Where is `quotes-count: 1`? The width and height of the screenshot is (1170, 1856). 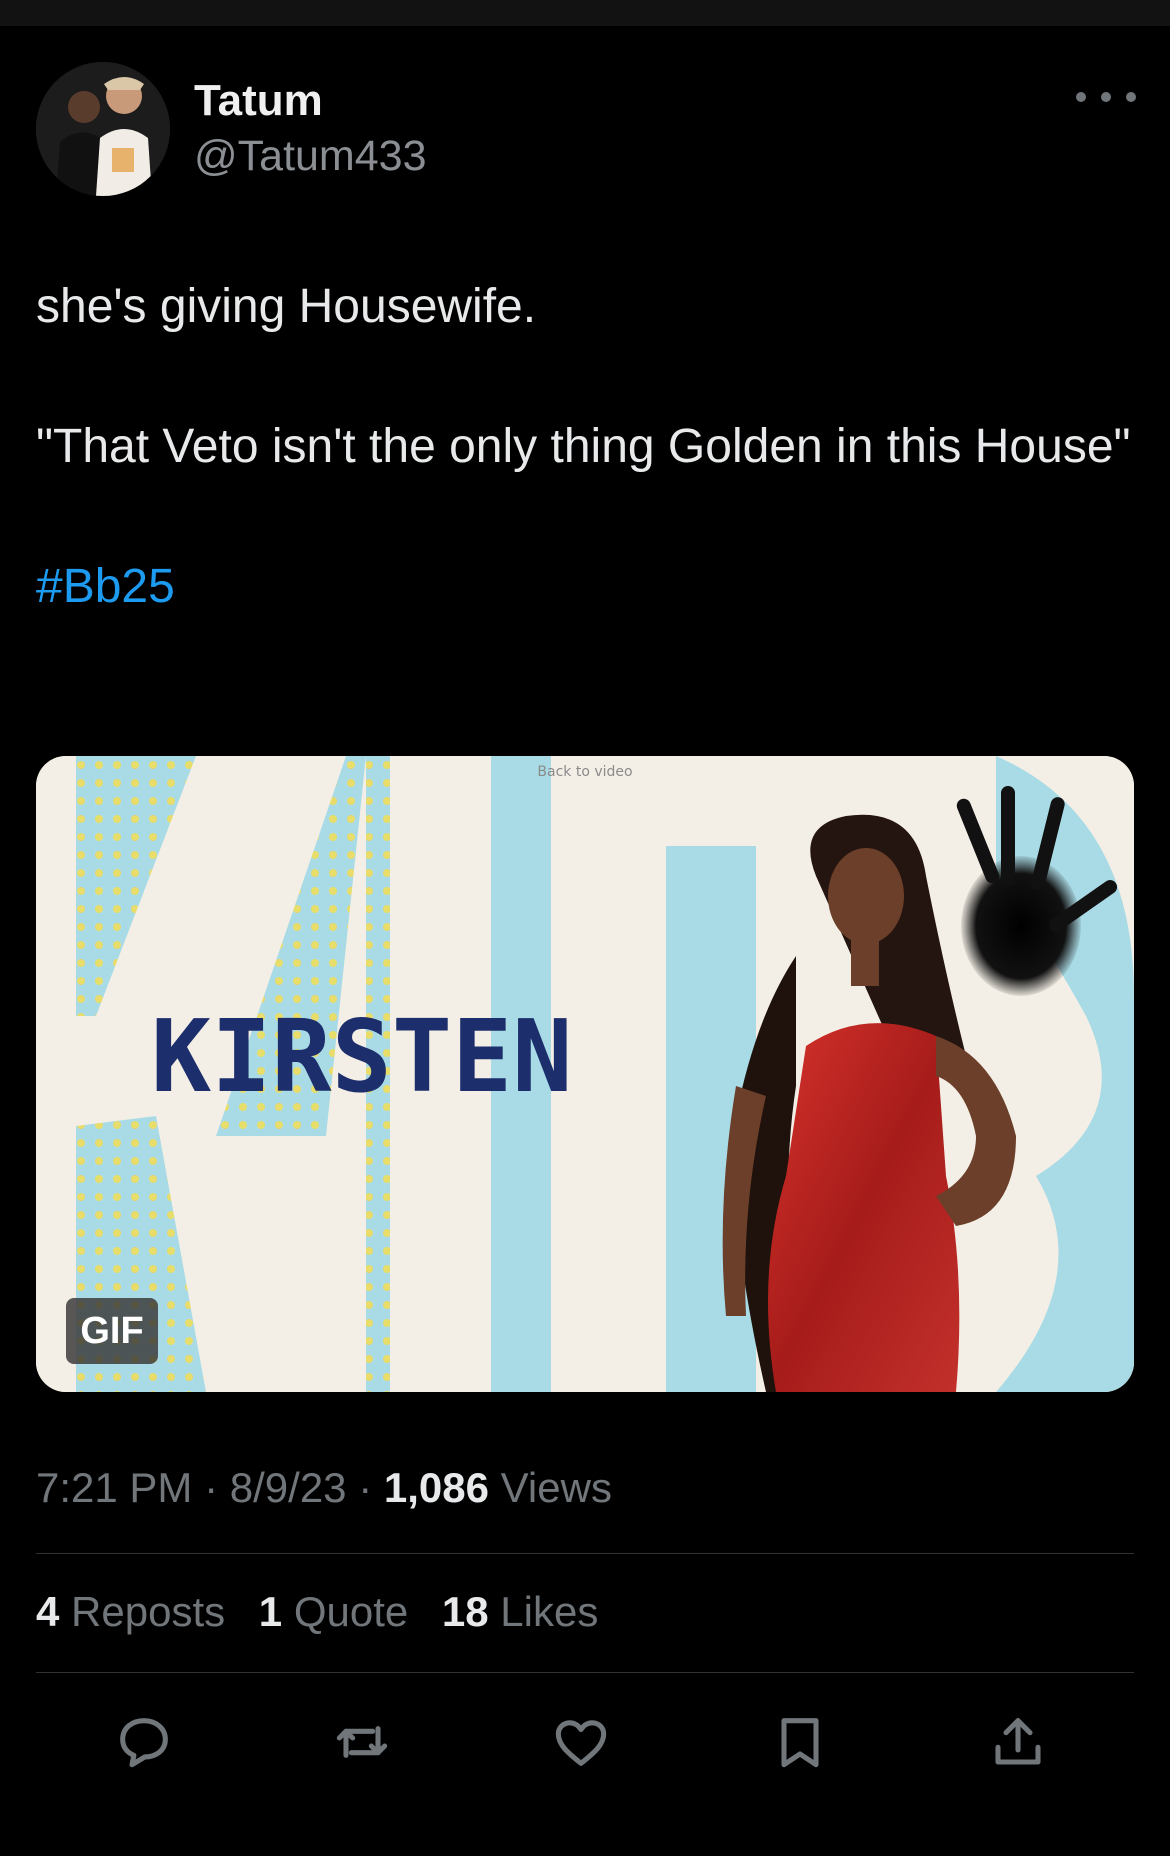 quotes-count: 1 is located at coordinates (270, 1611).